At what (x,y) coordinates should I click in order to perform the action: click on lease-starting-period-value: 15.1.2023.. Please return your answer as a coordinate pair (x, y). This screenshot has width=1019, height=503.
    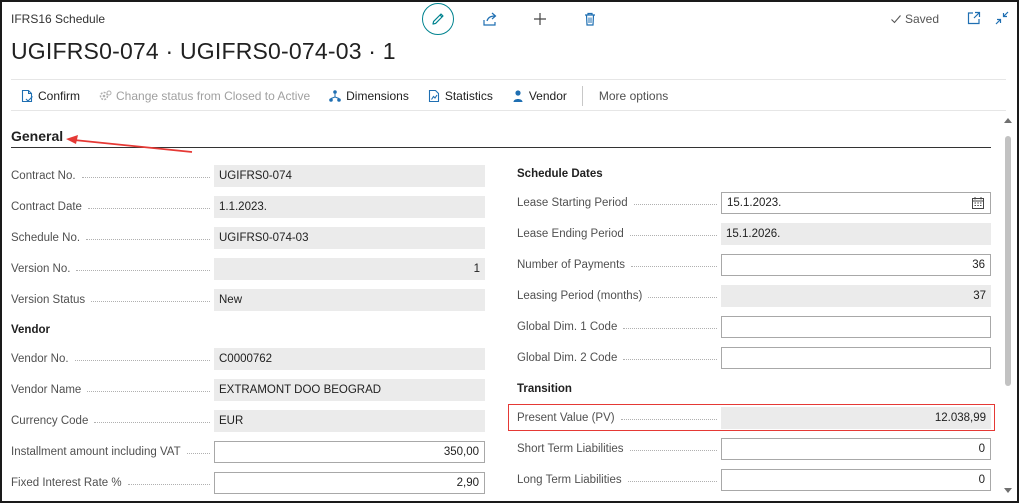
    Looking at the image, I should click on (754, 203).